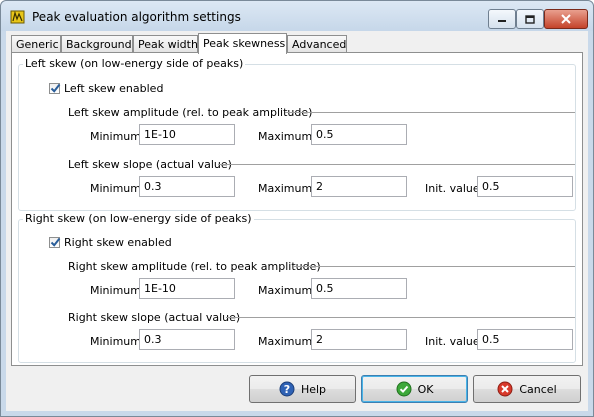 The image size is (594, 417). I want to click on right-slope-min-label: Minimum:, so click(117, 341).